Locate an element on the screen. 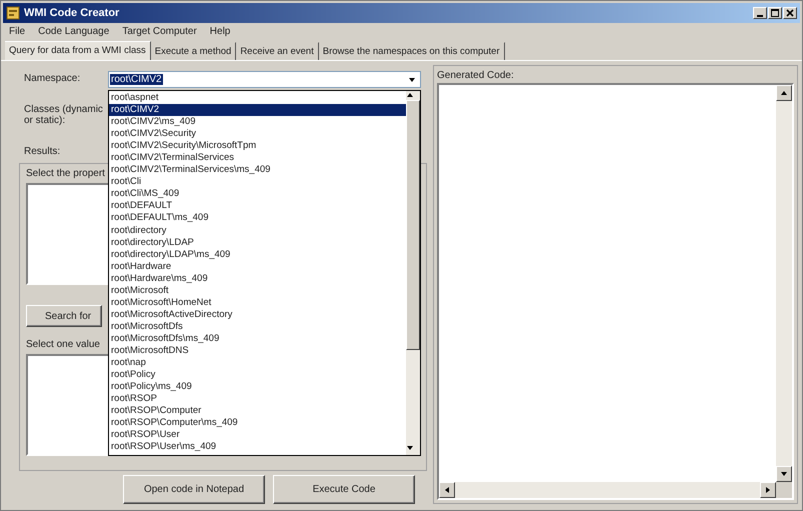 The height and width of the screenshot is (511, 803). namespace-option: root\Cli\MS_409 is located at coordinates (257, 194).